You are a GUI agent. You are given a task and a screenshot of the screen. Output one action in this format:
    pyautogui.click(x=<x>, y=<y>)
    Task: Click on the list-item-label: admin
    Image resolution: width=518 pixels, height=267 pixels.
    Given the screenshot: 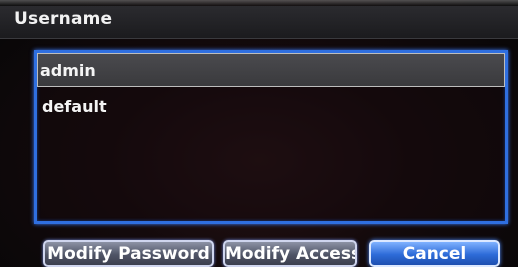 What is the action you would take?
    pyautogui.click(x=68, y=70)
    